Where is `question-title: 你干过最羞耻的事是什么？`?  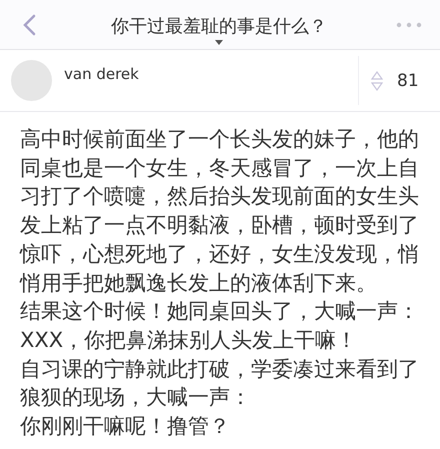 question-title: 你干过最羞耻的事是什么？ is located at coordinates (219, 26).